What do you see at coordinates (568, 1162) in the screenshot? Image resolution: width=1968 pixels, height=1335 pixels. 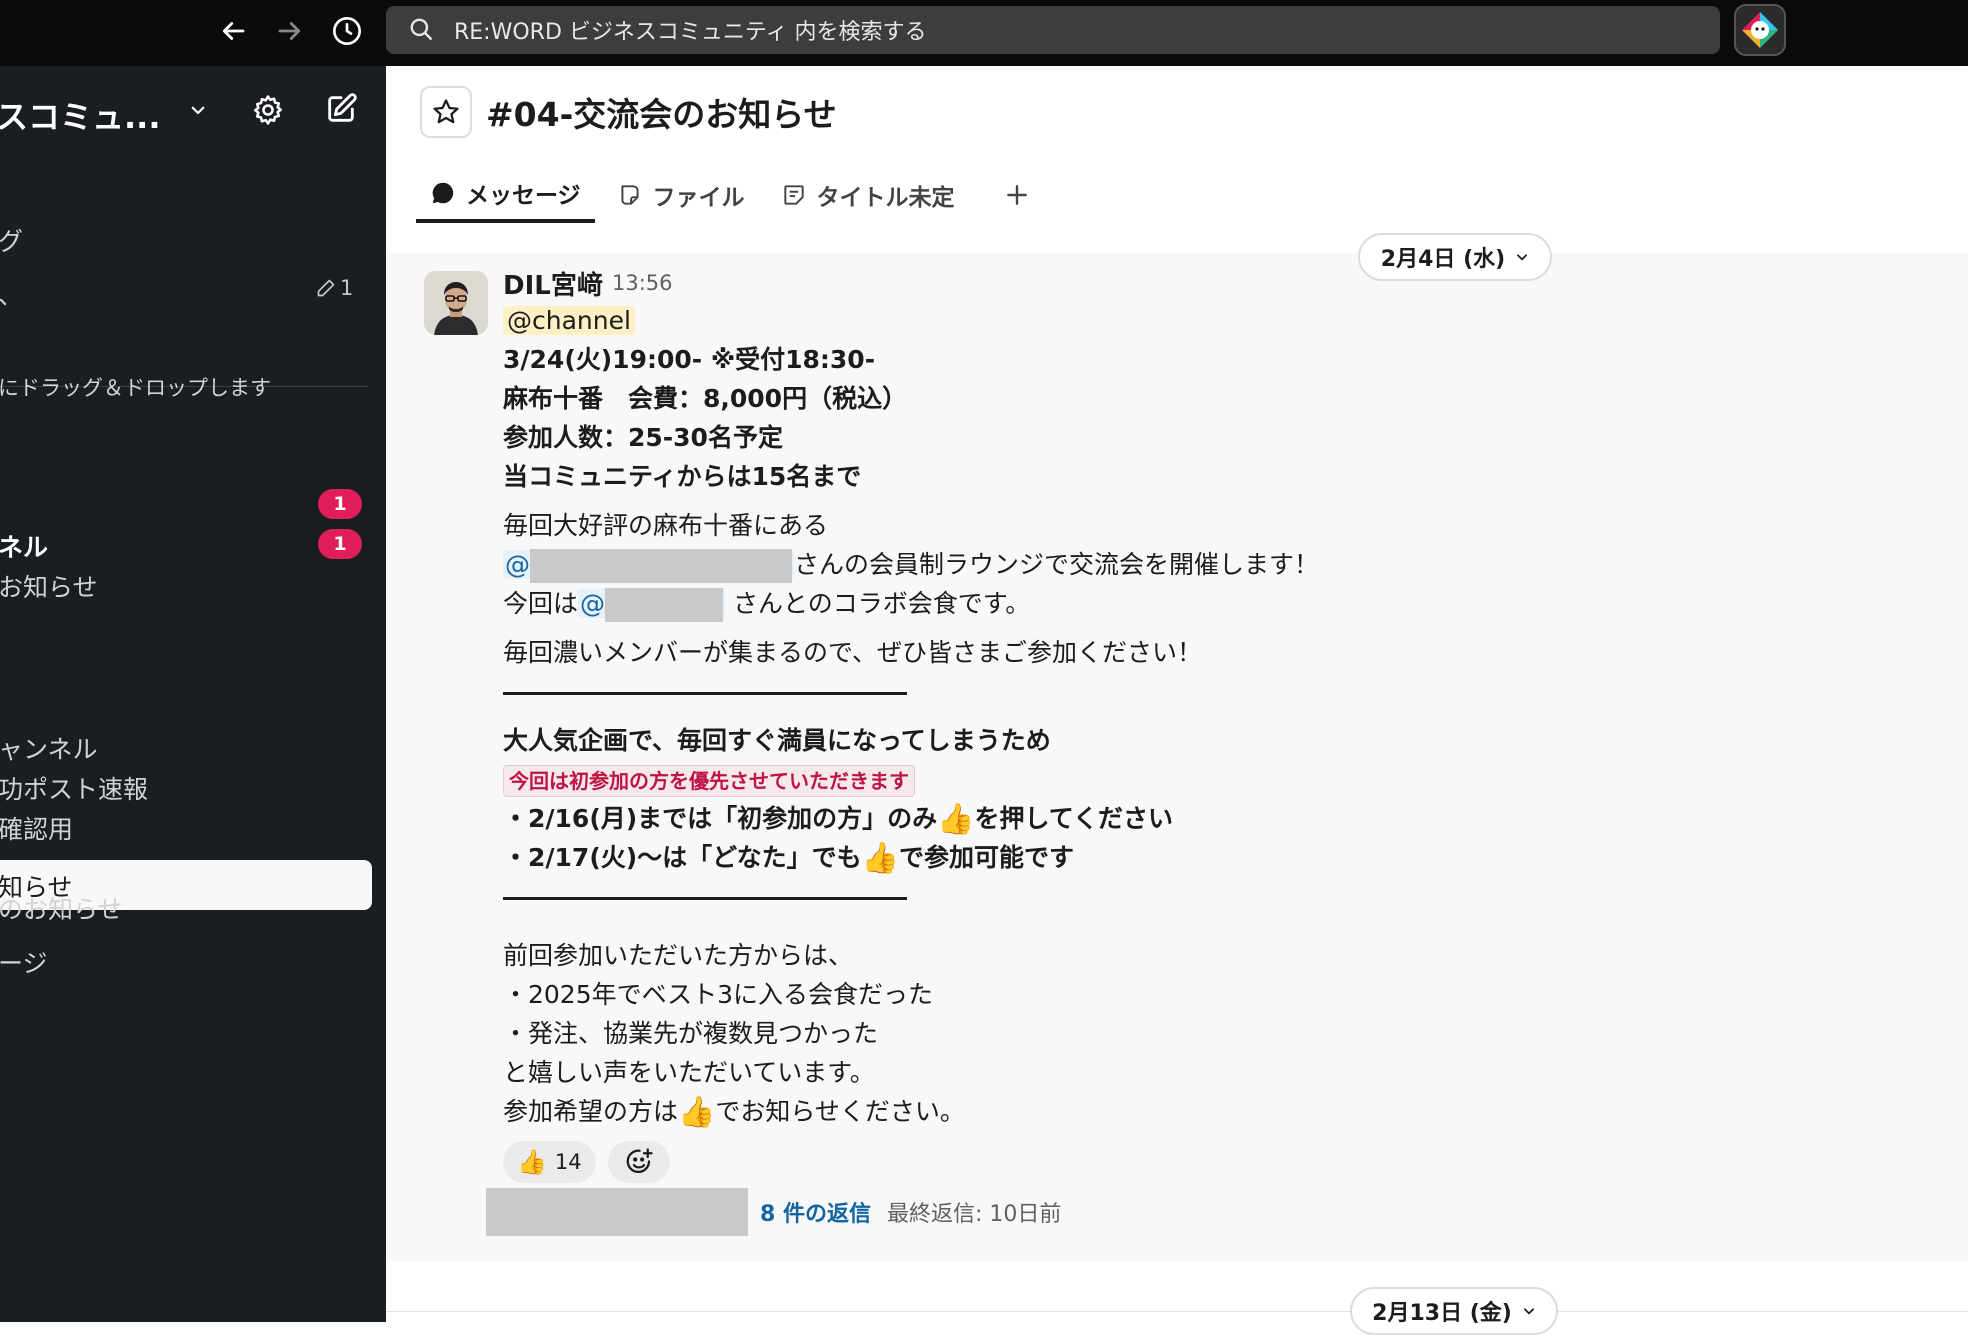 I see `reaction-count: 14` at bounding box center [568, 1162].